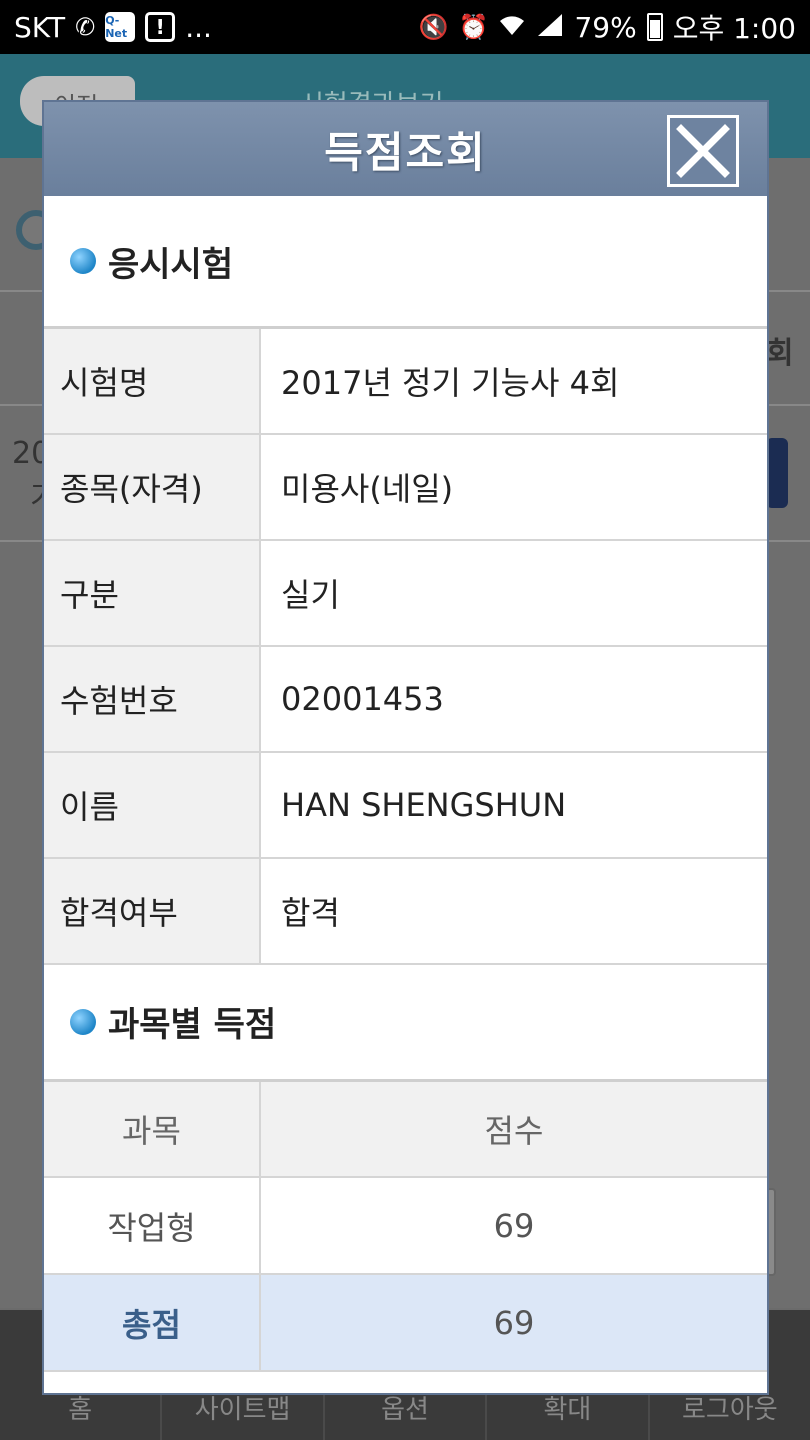  I want to click on row-label: 합격여부, so click(152, 910).